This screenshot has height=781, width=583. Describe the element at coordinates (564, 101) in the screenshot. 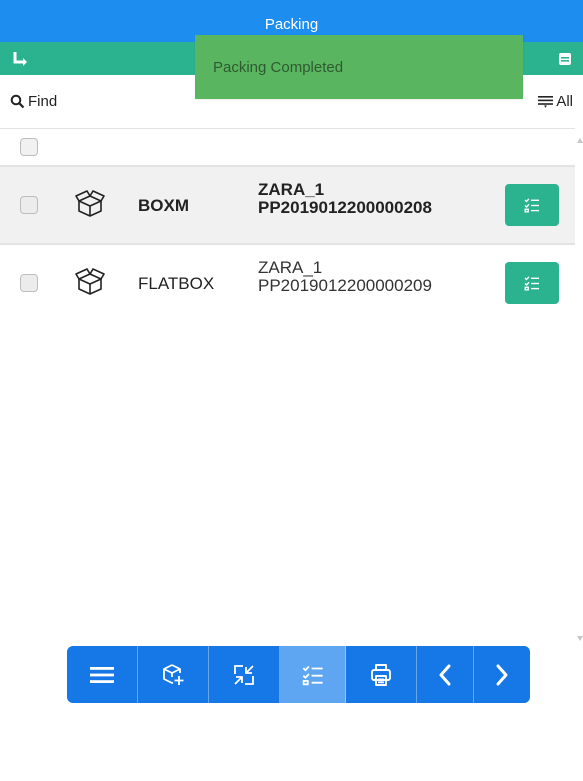

I see `all-label: All` at that location.